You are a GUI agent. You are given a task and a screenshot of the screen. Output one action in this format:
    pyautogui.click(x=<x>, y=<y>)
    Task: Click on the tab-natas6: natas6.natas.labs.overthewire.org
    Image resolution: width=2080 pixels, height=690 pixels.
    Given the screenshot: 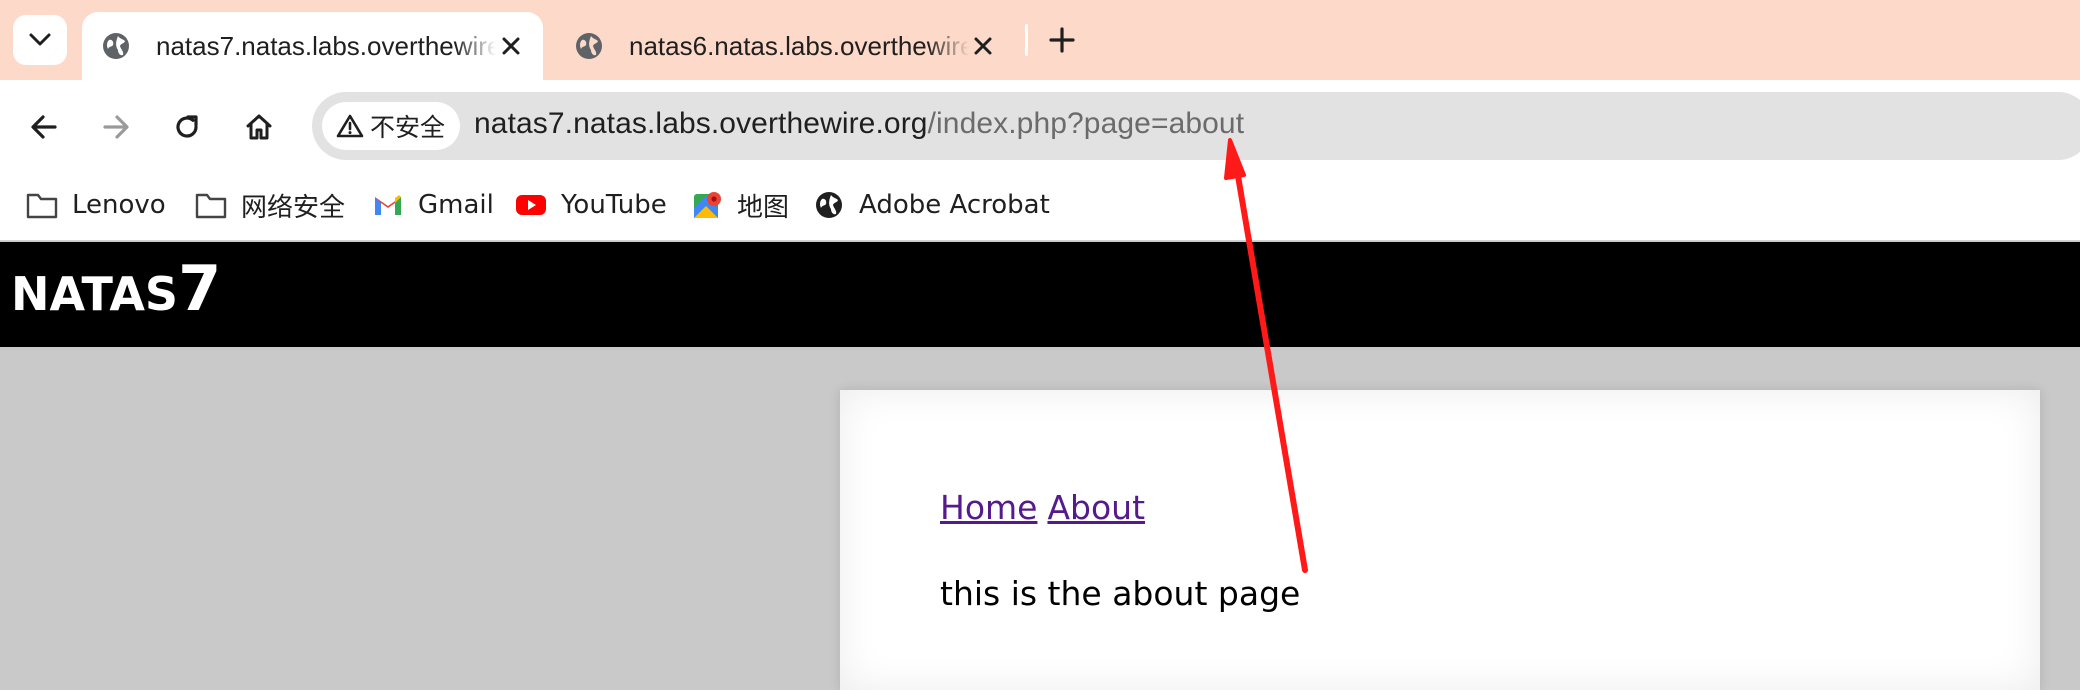 What is the action you would take?
    pyautogui.click(x=785, y=46)
    